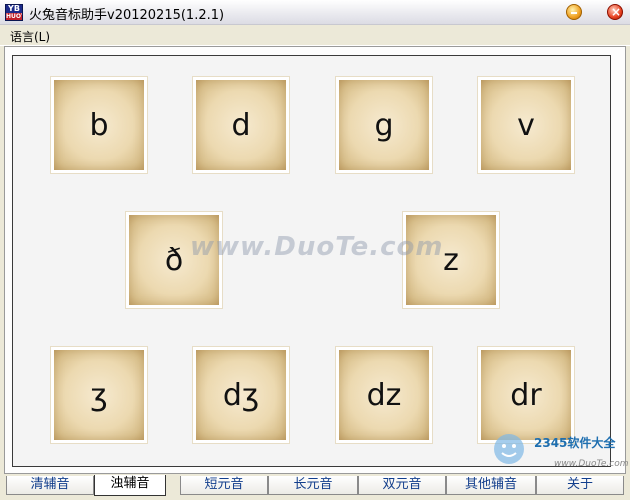 Image resolution: width=630 pixels, height=500 pixels. Describe the element at coordinates (127, 15) in the screenshot. I see `window-title: 火兔音标助手v20120215(1.2.1)` at that location.